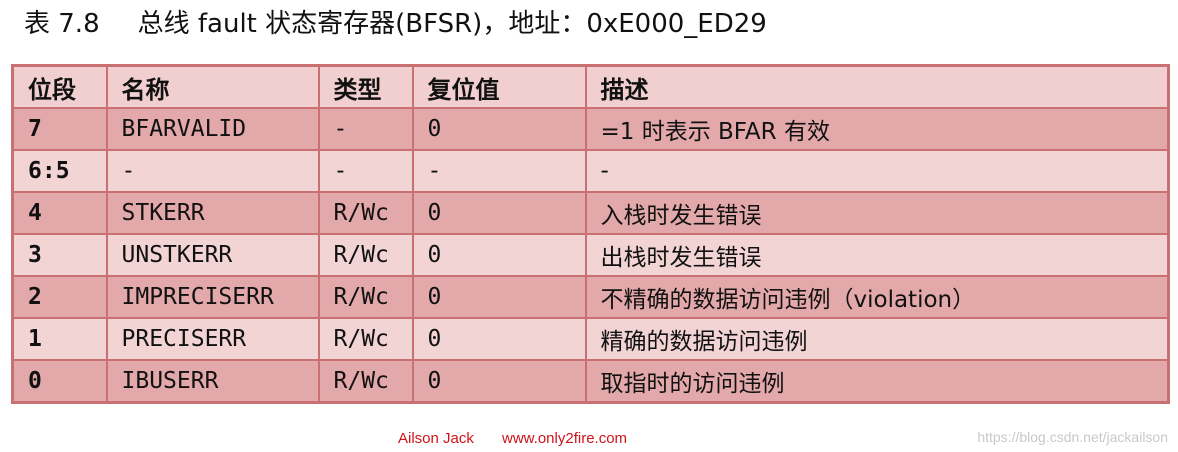 This screenshot has height=452, width=1178. I want to click on cell-name: UNSTKERR, so click(212, 255).